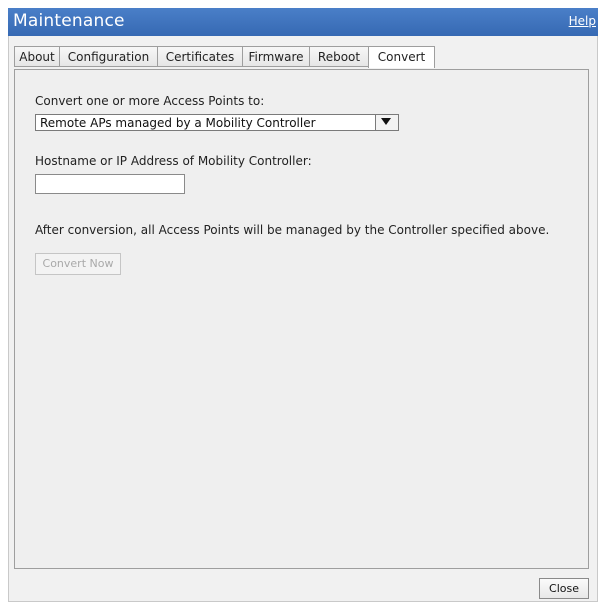 The height and width of the screenshot is (602, 598). Describe the element at coordinates (150, 101) in the screenshot. I see `convert-to-label: Convert one or more Access Points to:` at that location.